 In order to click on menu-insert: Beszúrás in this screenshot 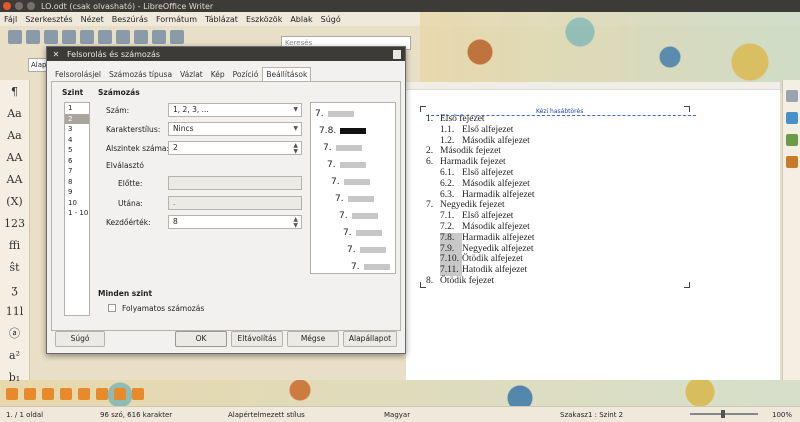, I will do `click(130, 19)`.